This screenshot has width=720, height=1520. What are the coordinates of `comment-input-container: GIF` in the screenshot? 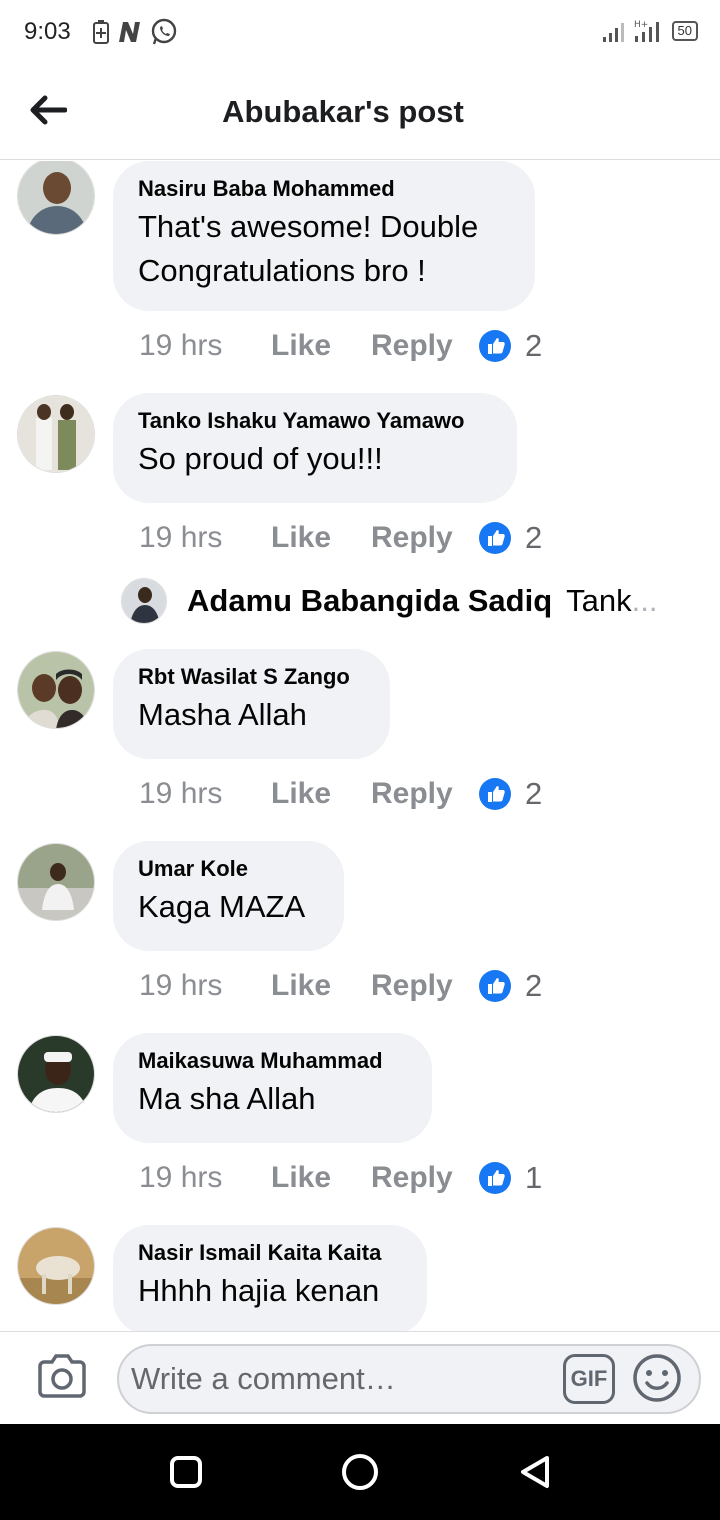 It's located at (409, 1379).